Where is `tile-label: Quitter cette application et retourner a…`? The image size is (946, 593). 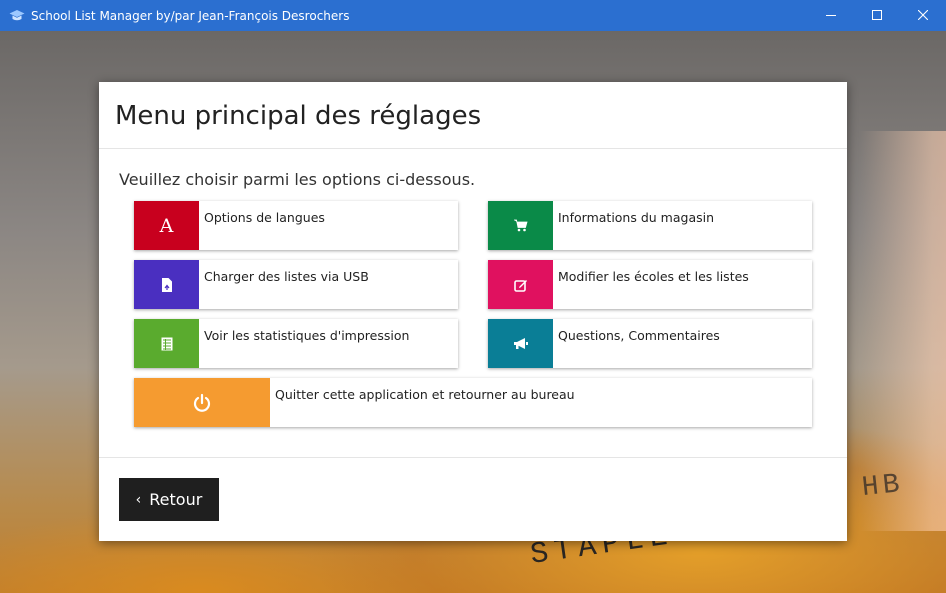
tile-label: Quitter cette application et retourner a… is located at coordinates (425, 394).